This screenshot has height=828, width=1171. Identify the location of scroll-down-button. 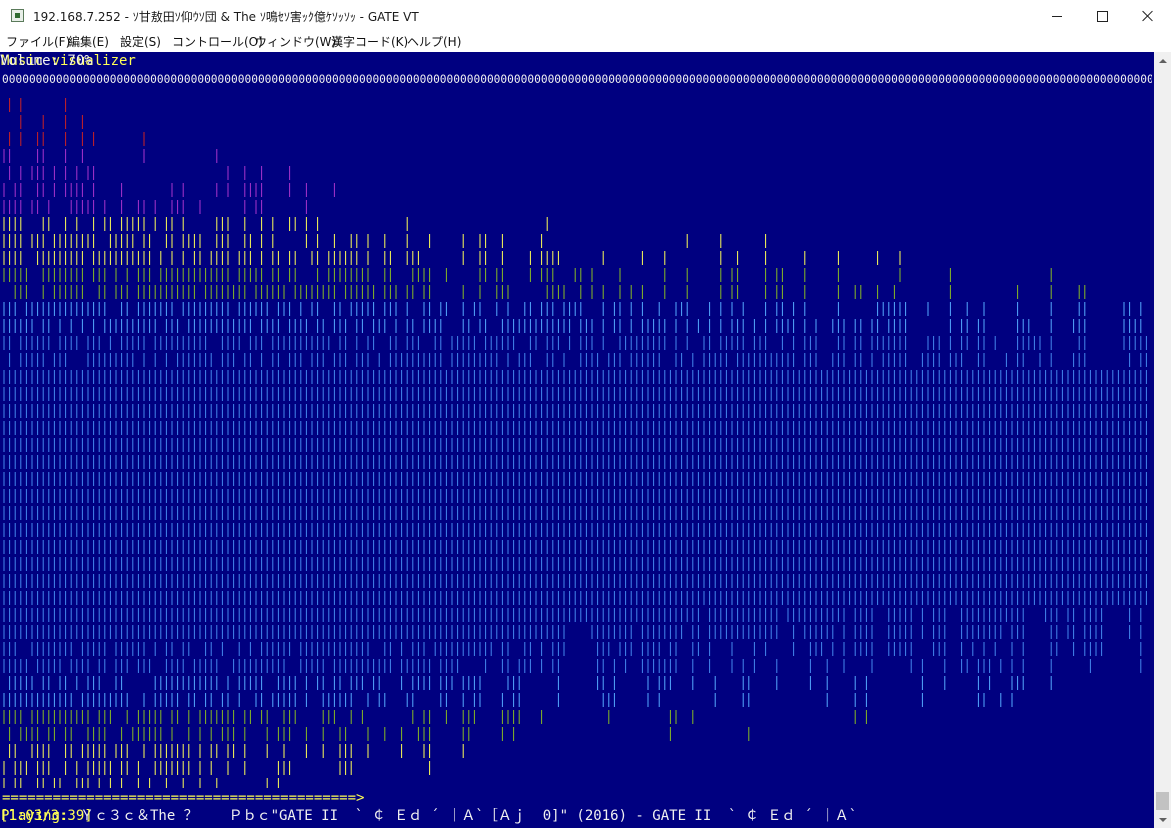
(1162, 819).